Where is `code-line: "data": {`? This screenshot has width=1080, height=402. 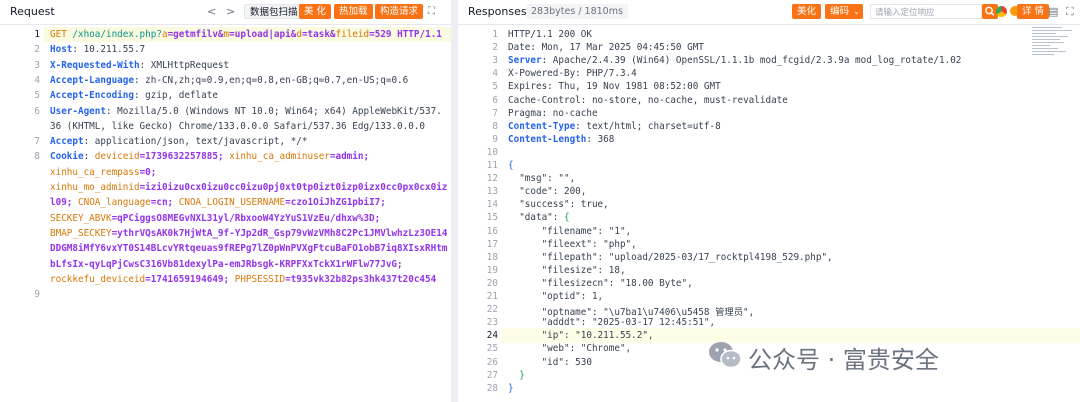
code-line: "data": { is located at coordinates (539, 218).